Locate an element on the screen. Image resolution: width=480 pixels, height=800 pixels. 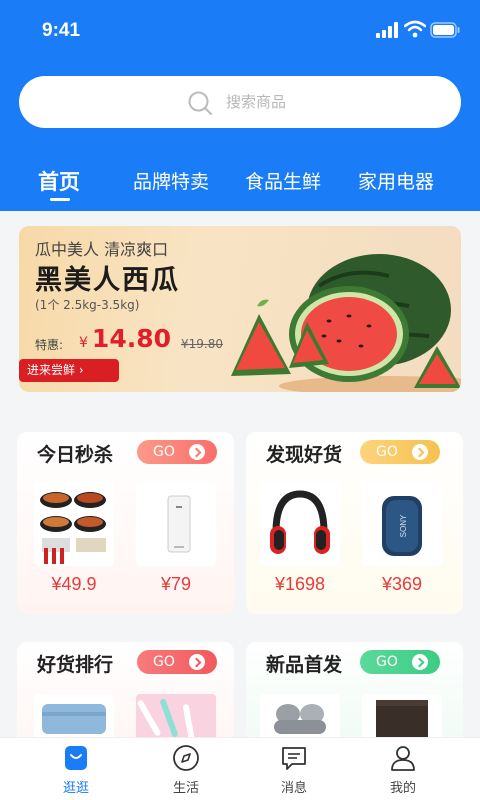
earbuds-image is located at coordinates (300, 719).